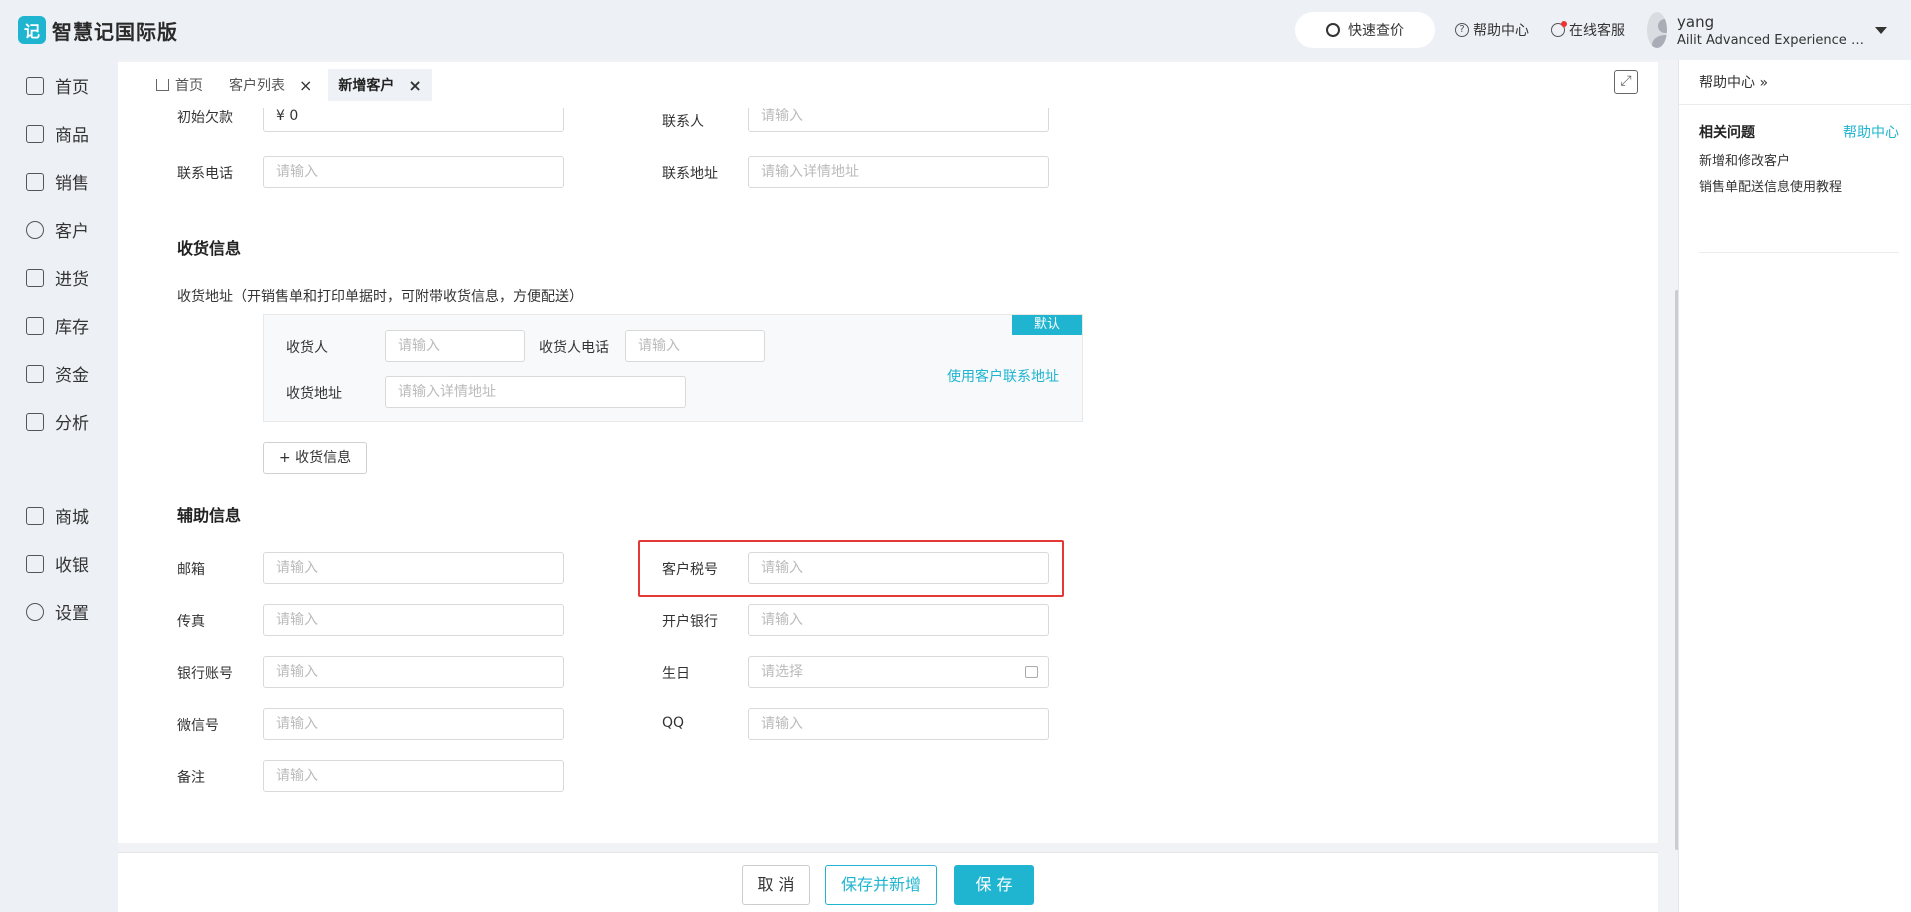 The height and width of the screenshot is (912, 1911). What do you see at coordinates (35, 85) in the screenshot?
I see `home-icon` at bounding box center [35, 85].